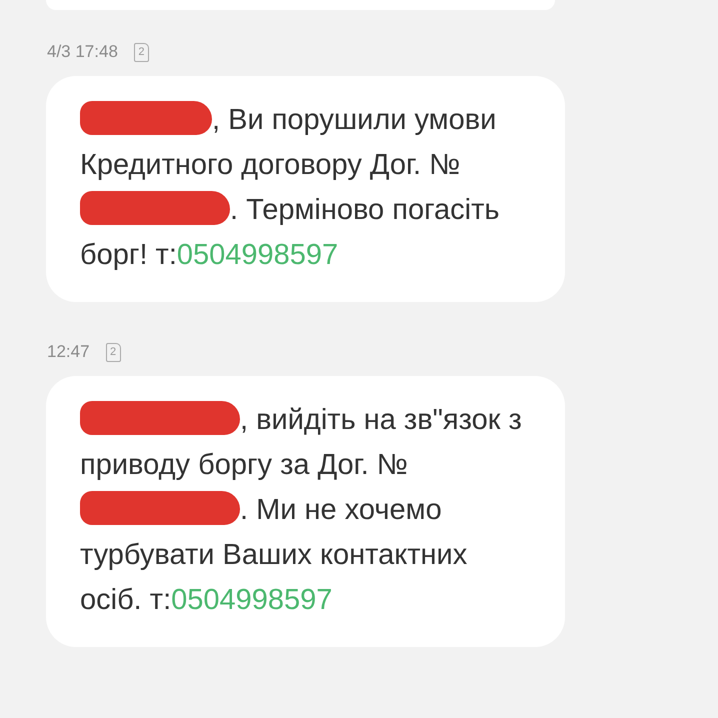 The image size is (718, 718). Describe the element at coordinates (68, 352) in the screenshot. I see `message-time: 12:47` at that location.